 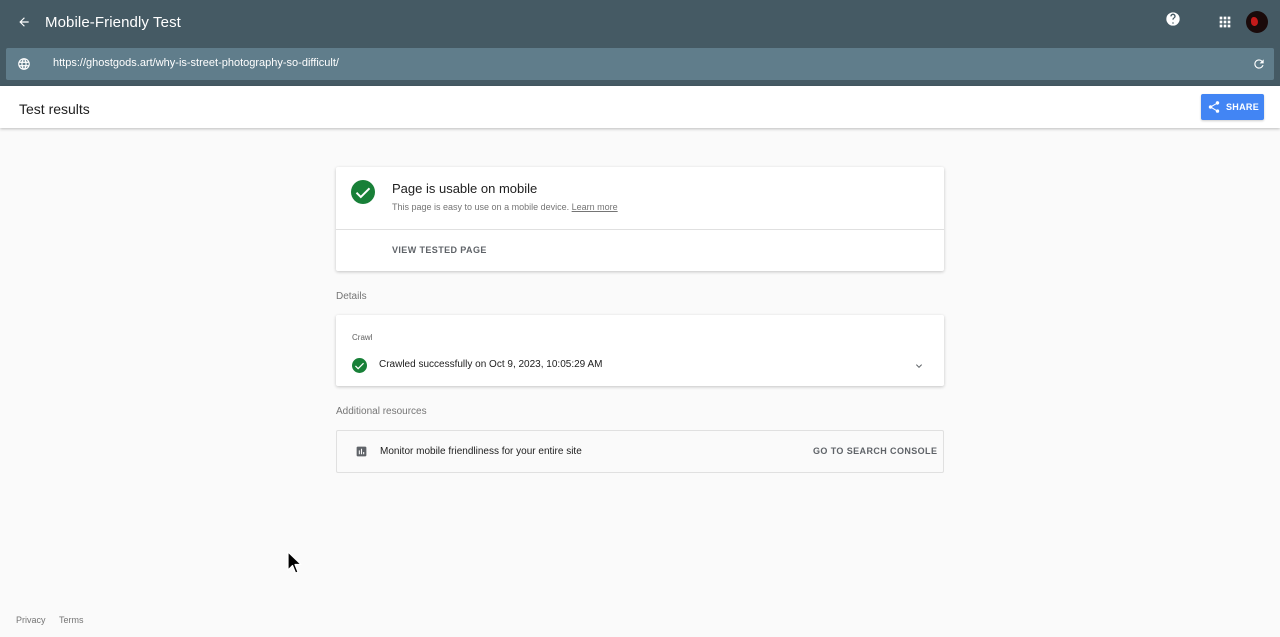 I want to click on apps-grid-icon, so click(x=1225, y=22).